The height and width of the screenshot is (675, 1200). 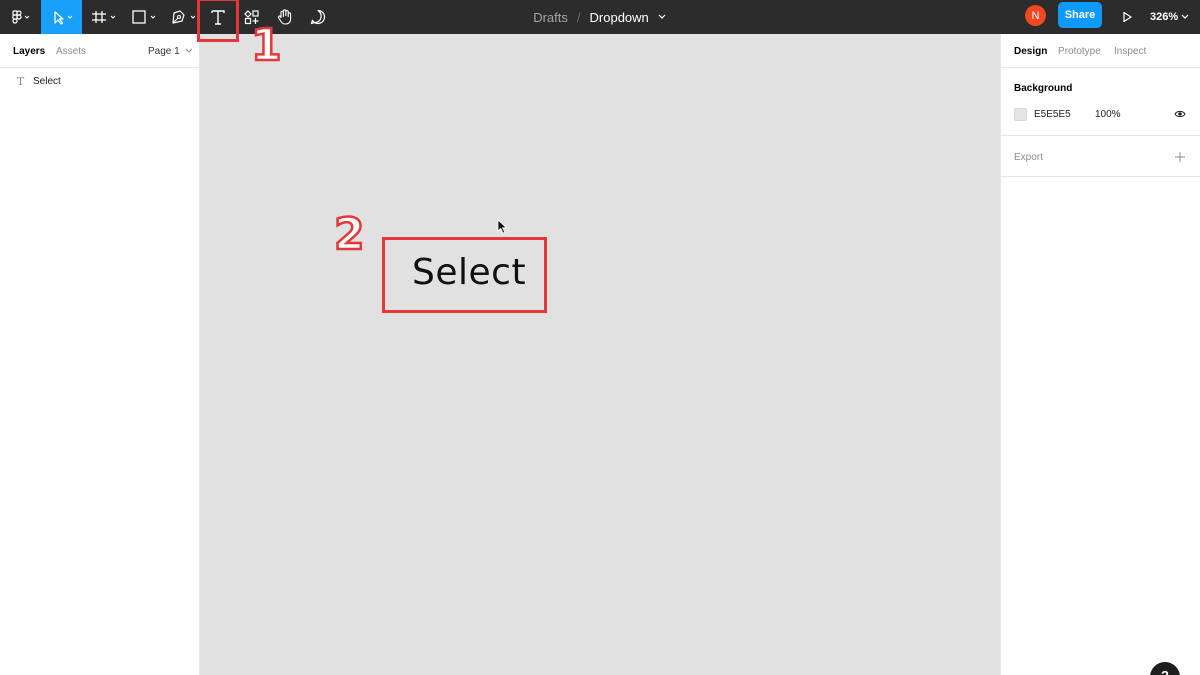 I want to click on zoom-menu: 326%, so click(x=1170, y=17).